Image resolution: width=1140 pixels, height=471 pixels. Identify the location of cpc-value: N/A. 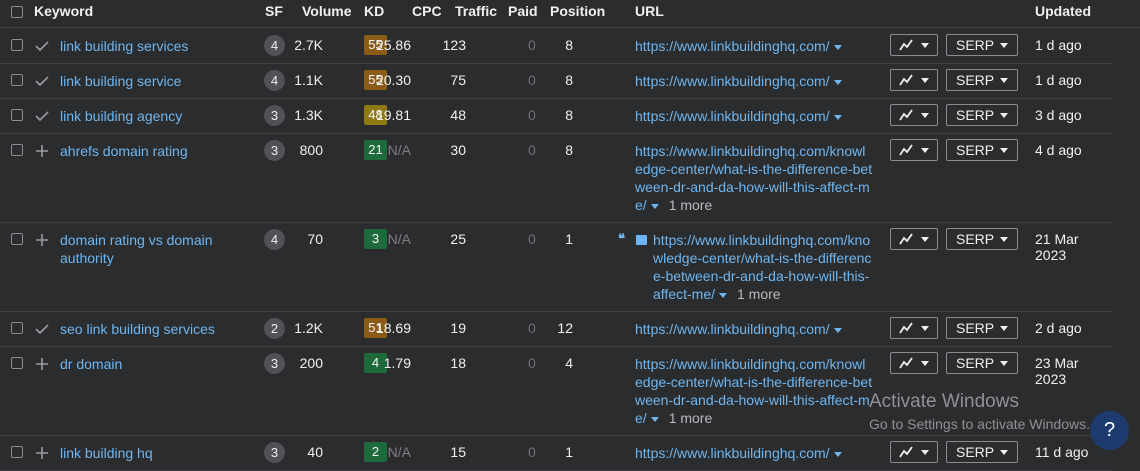
(399, 452).